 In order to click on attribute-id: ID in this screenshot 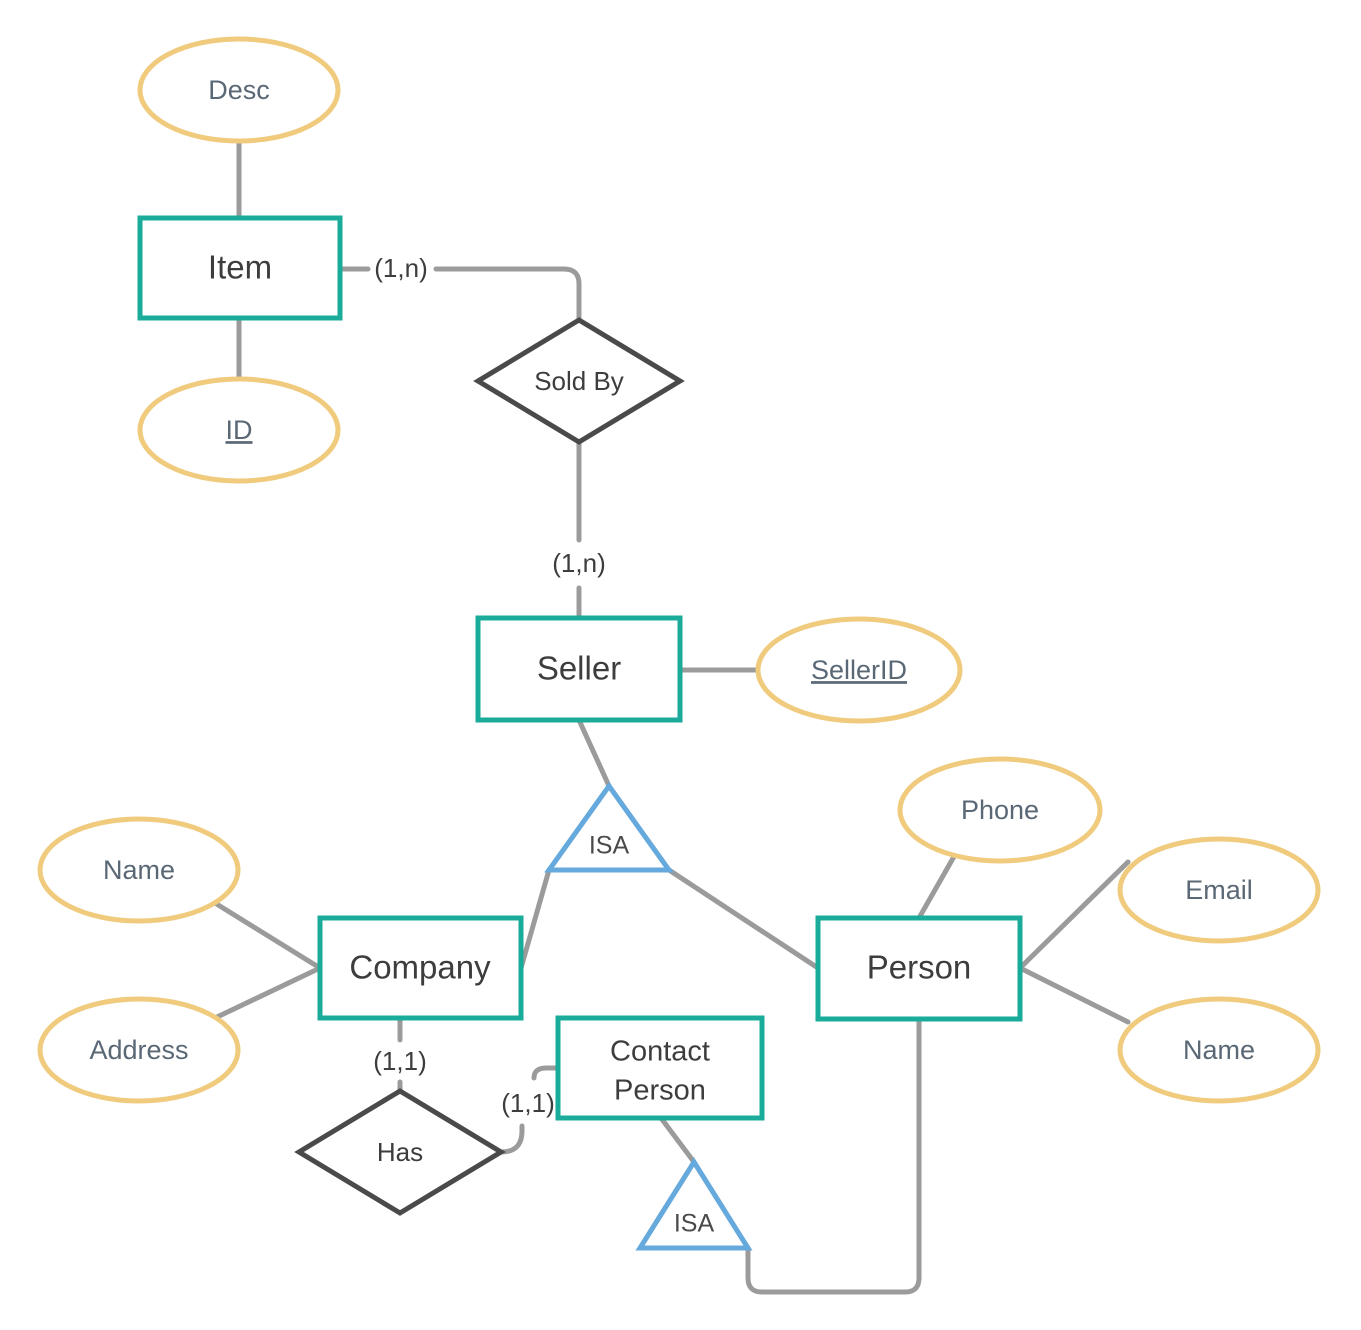, I will do `click(239, 430)`.